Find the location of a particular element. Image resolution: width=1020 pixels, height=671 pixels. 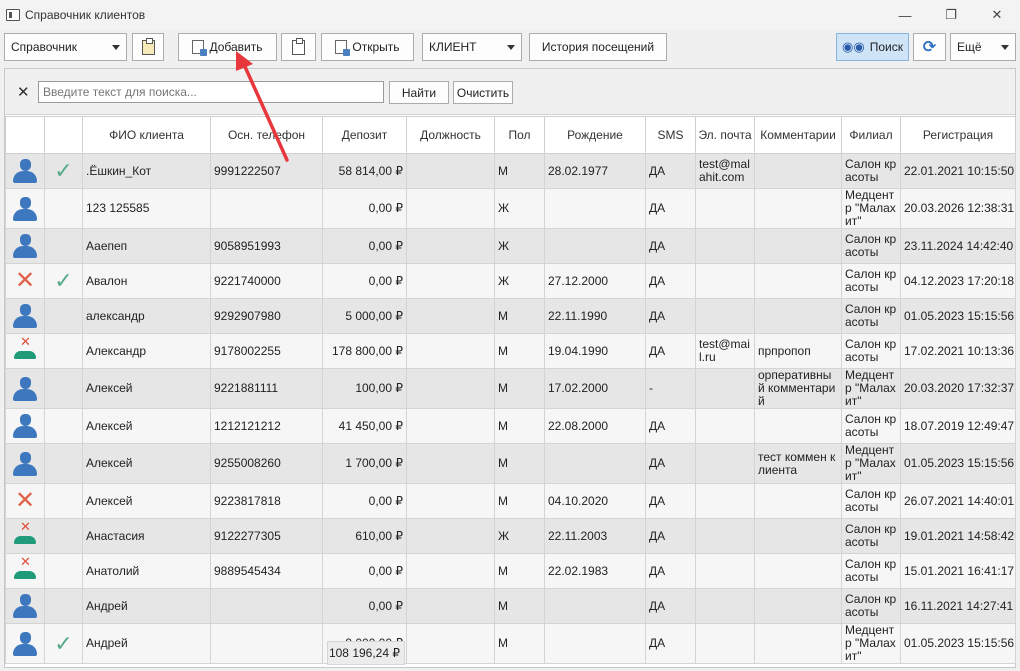

client-name-cell: Андрей is located at coordinates (146, 606).